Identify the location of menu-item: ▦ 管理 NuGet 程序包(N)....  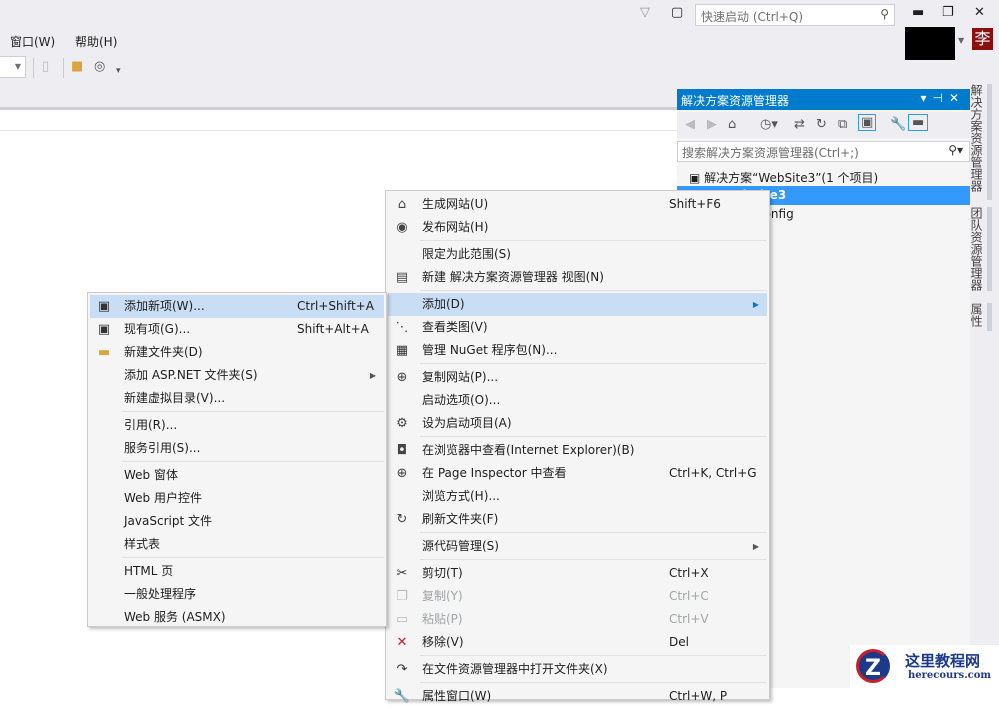
(577, 350).